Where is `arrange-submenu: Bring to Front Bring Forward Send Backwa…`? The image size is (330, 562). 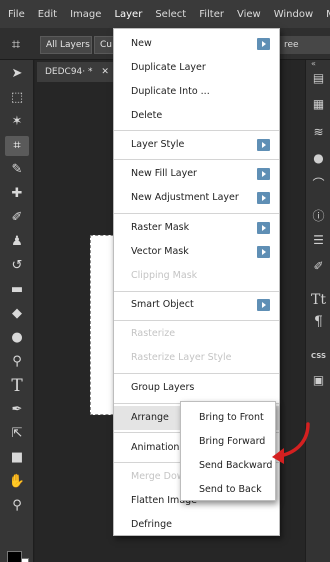
arrange-submenu: Bring to Front Bring Forward Send Backwa… is located at coordinates (228, 451).